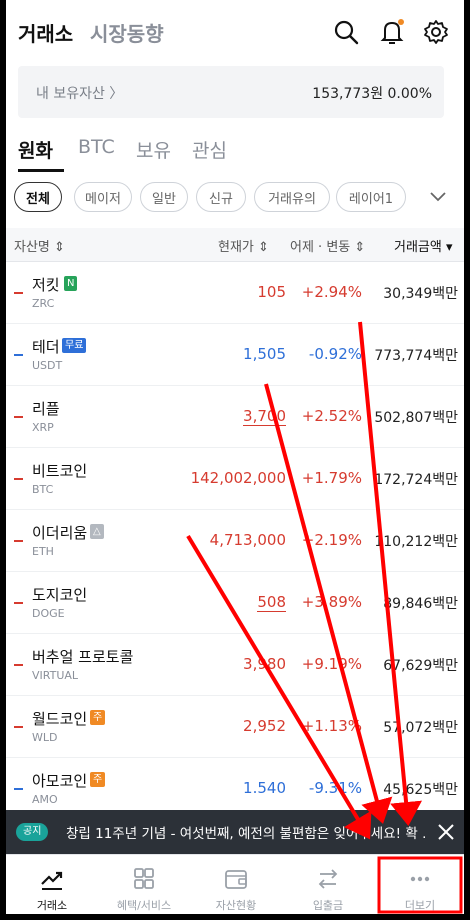 Image resolution: width=470 pixels, height=920 pixels. Describe the element at coordinates (164, 197) in the screenshot. I see `chip-general: 일반` at that location.